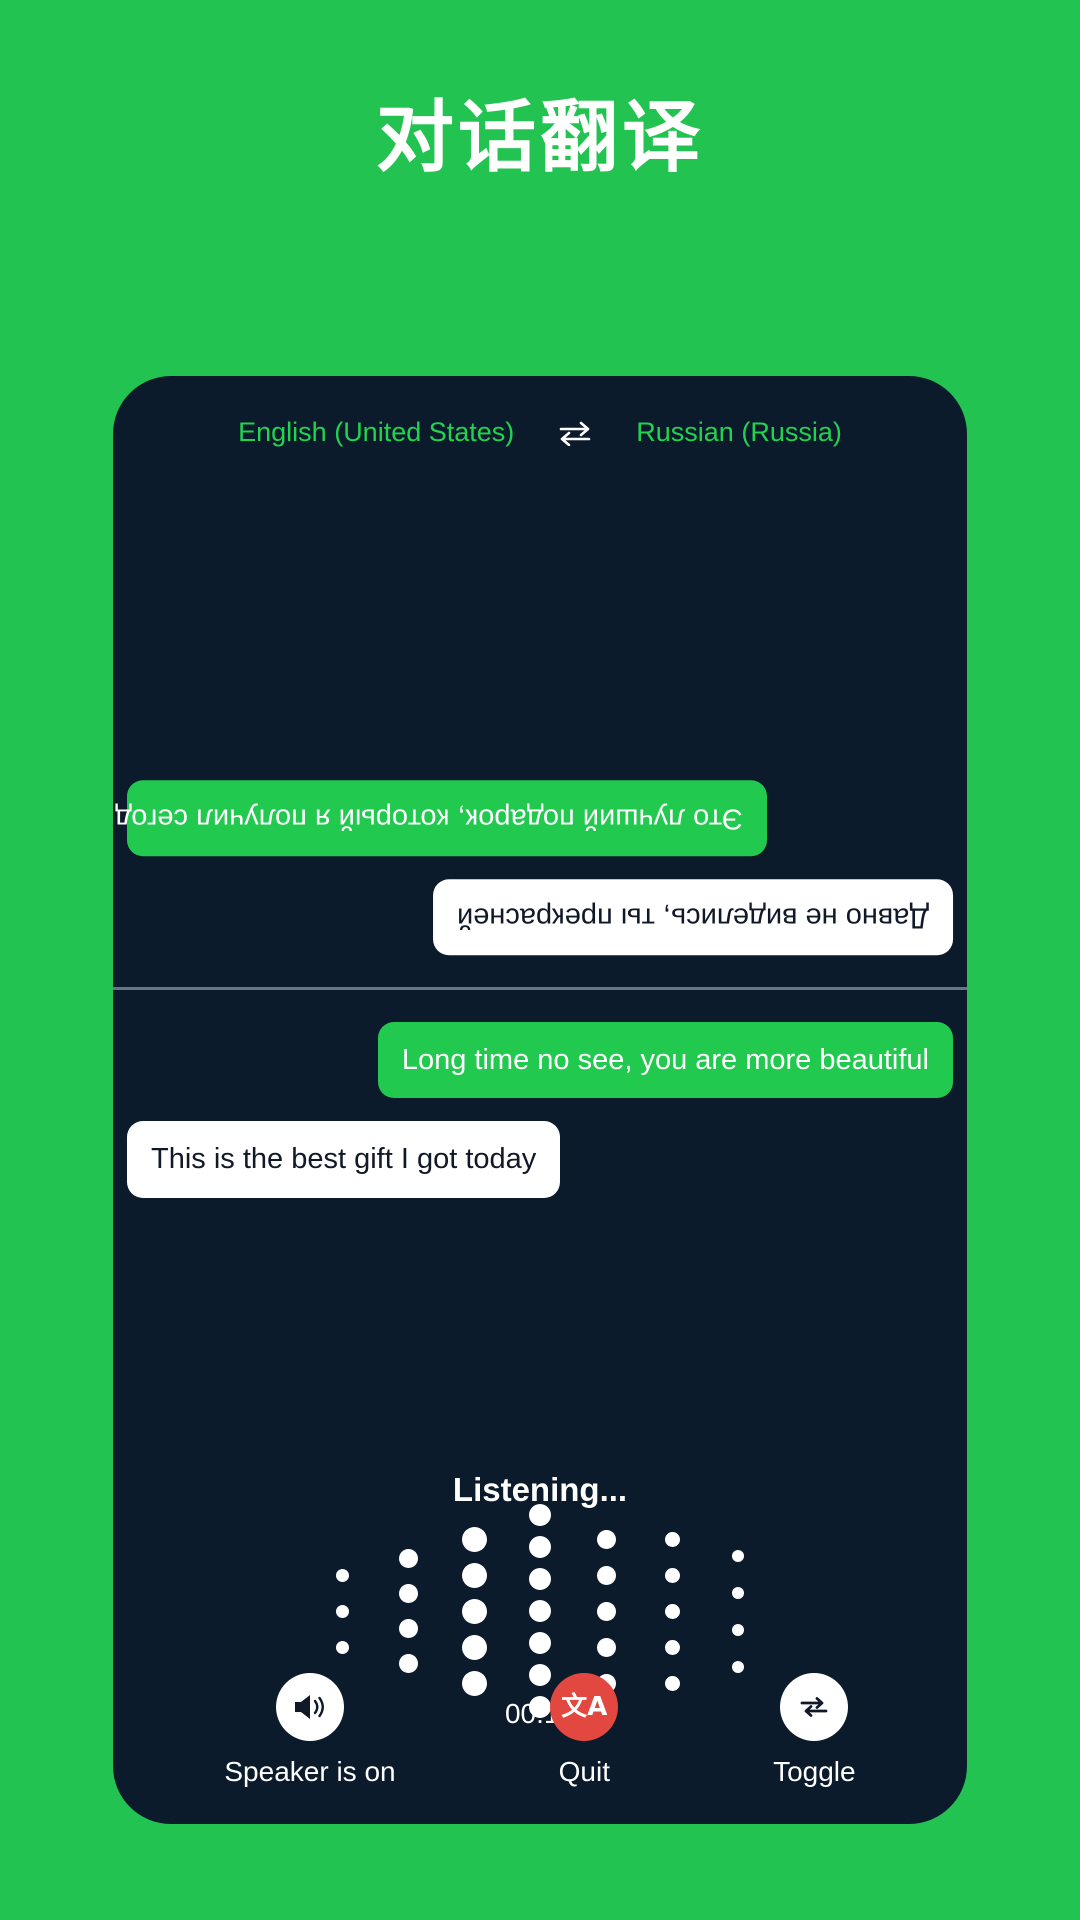 This screenshot has width=1080, height=1920. I want to click on target-language-selector: Russian (Russia), so click(739, 432).